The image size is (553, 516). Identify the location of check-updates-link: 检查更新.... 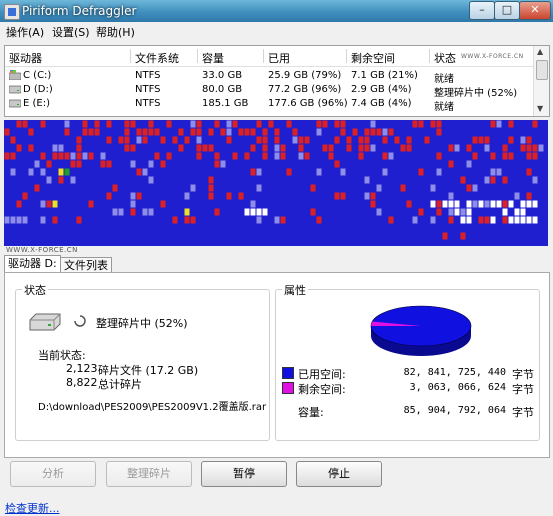
(32, 508).